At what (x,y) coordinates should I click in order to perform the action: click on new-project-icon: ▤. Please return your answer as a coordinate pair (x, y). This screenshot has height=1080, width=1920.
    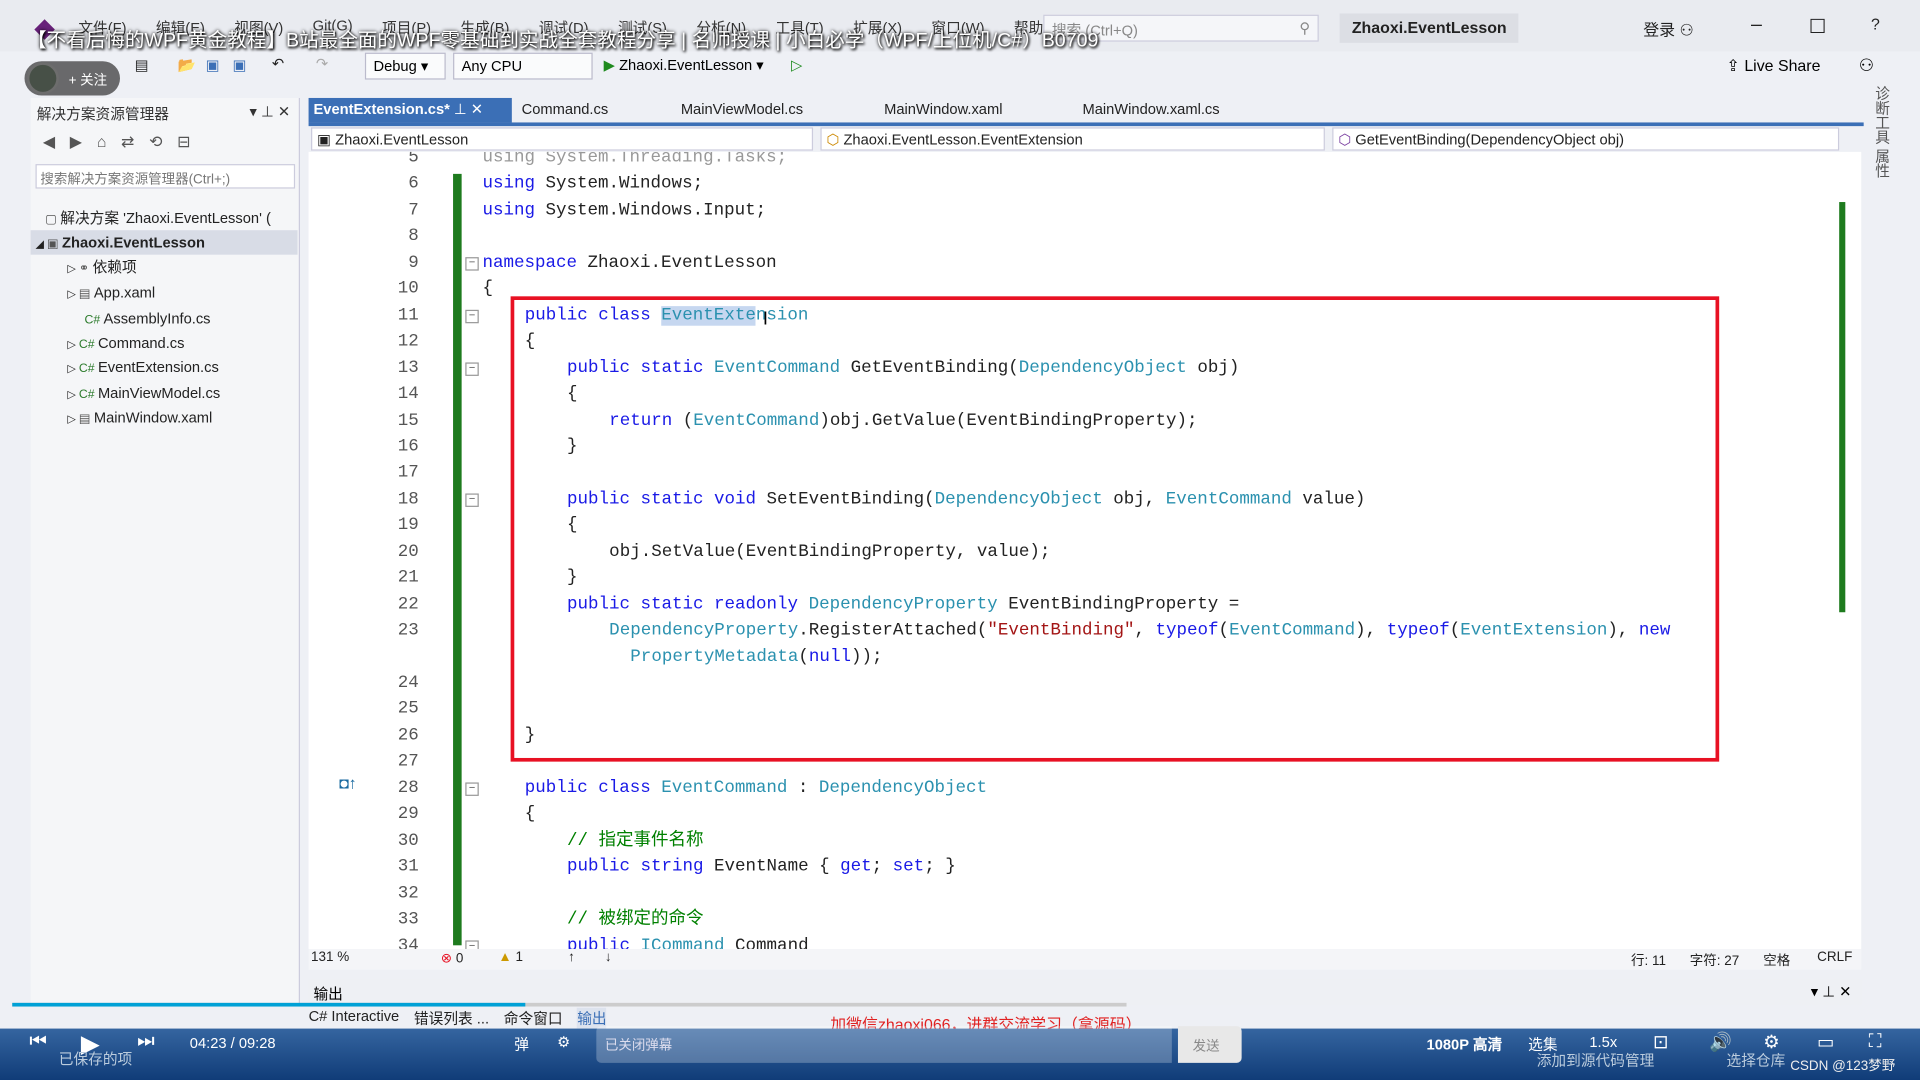
    Looking at the image, I should click on (142, 64).